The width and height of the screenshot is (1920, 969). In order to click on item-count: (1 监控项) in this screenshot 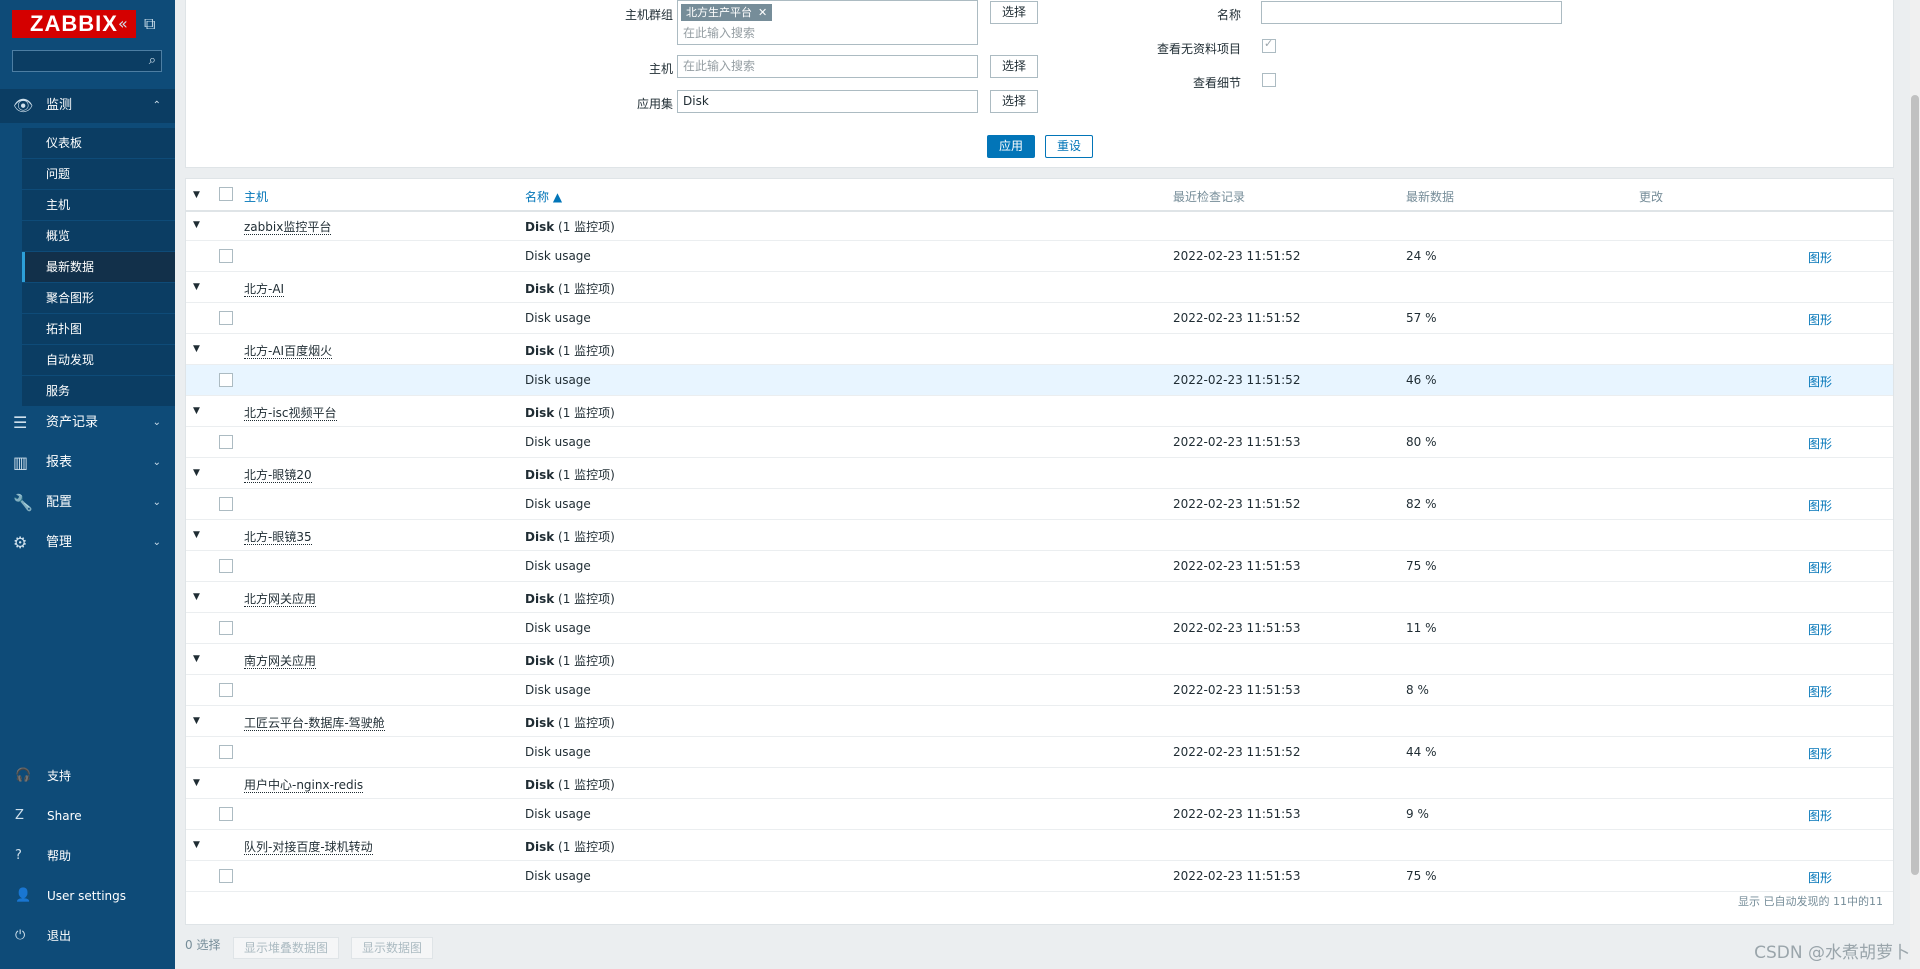, I will do `click(586, 599)`.